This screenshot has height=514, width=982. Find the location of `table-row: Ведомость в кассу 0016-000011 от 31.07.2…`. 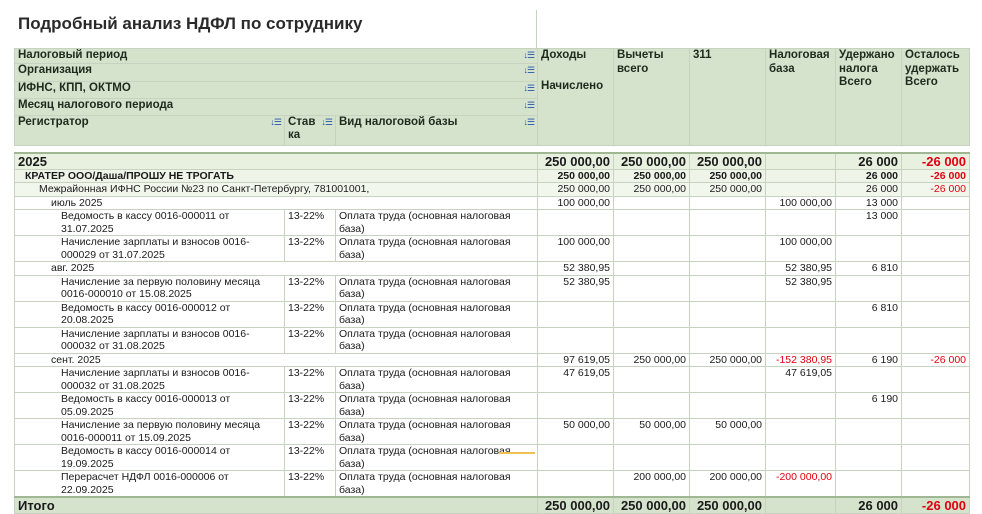

table-row: Ведомость в кассу 0016-000011 от 31.07.2… is located at coordinates (492, 222).